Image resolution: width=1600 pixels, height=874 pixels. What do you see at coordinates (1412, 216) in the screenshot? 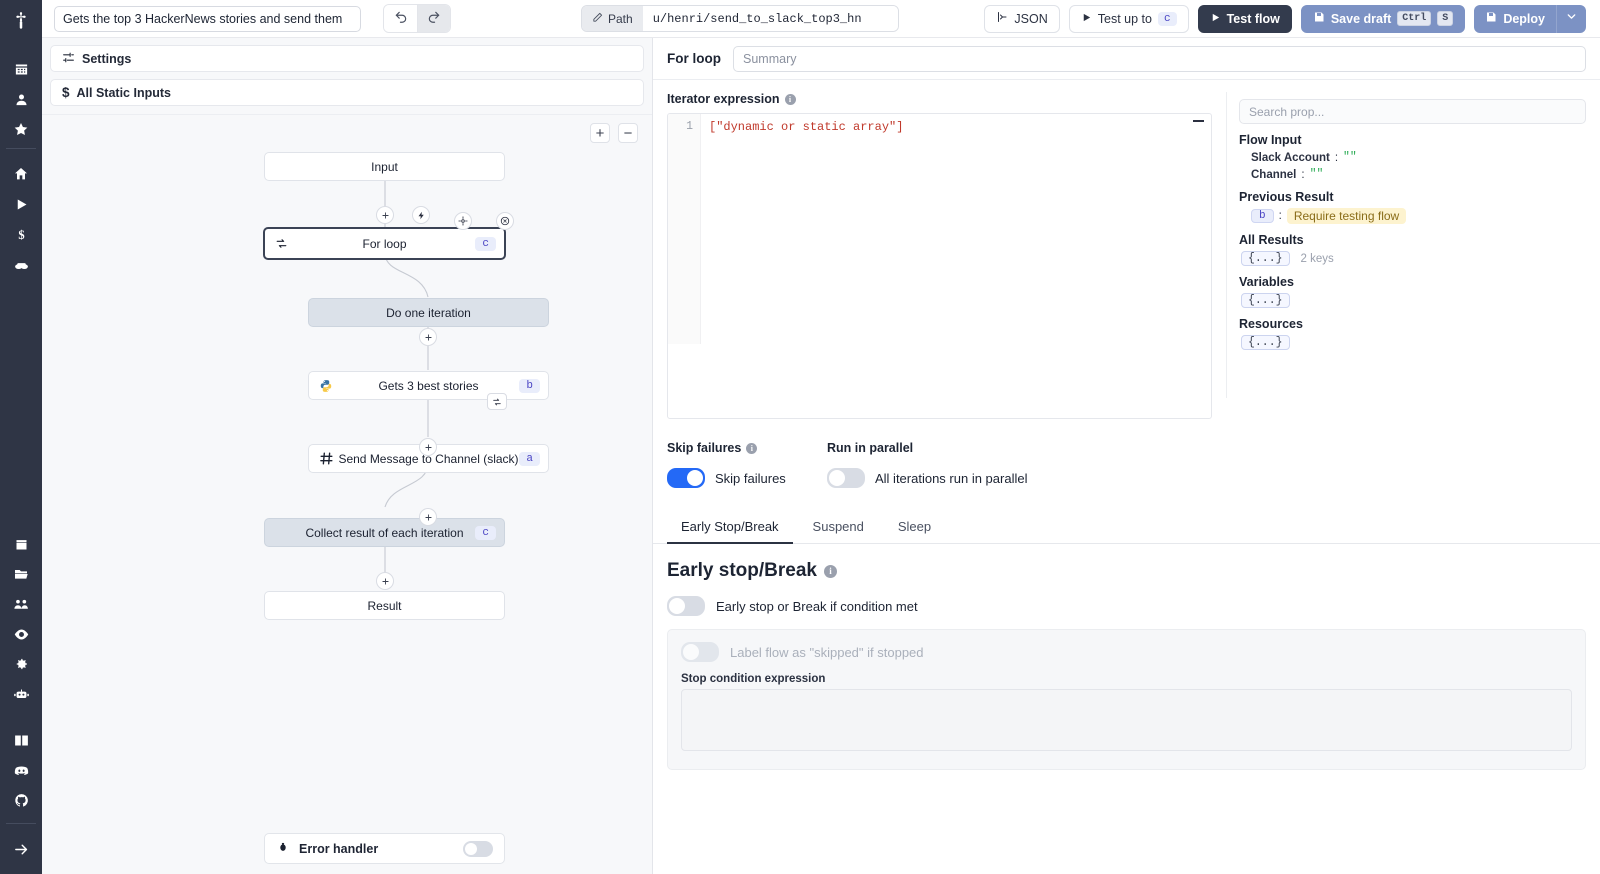
I see `previous-result-item: b : Require testing flow` at bounding box center [1412, 216].